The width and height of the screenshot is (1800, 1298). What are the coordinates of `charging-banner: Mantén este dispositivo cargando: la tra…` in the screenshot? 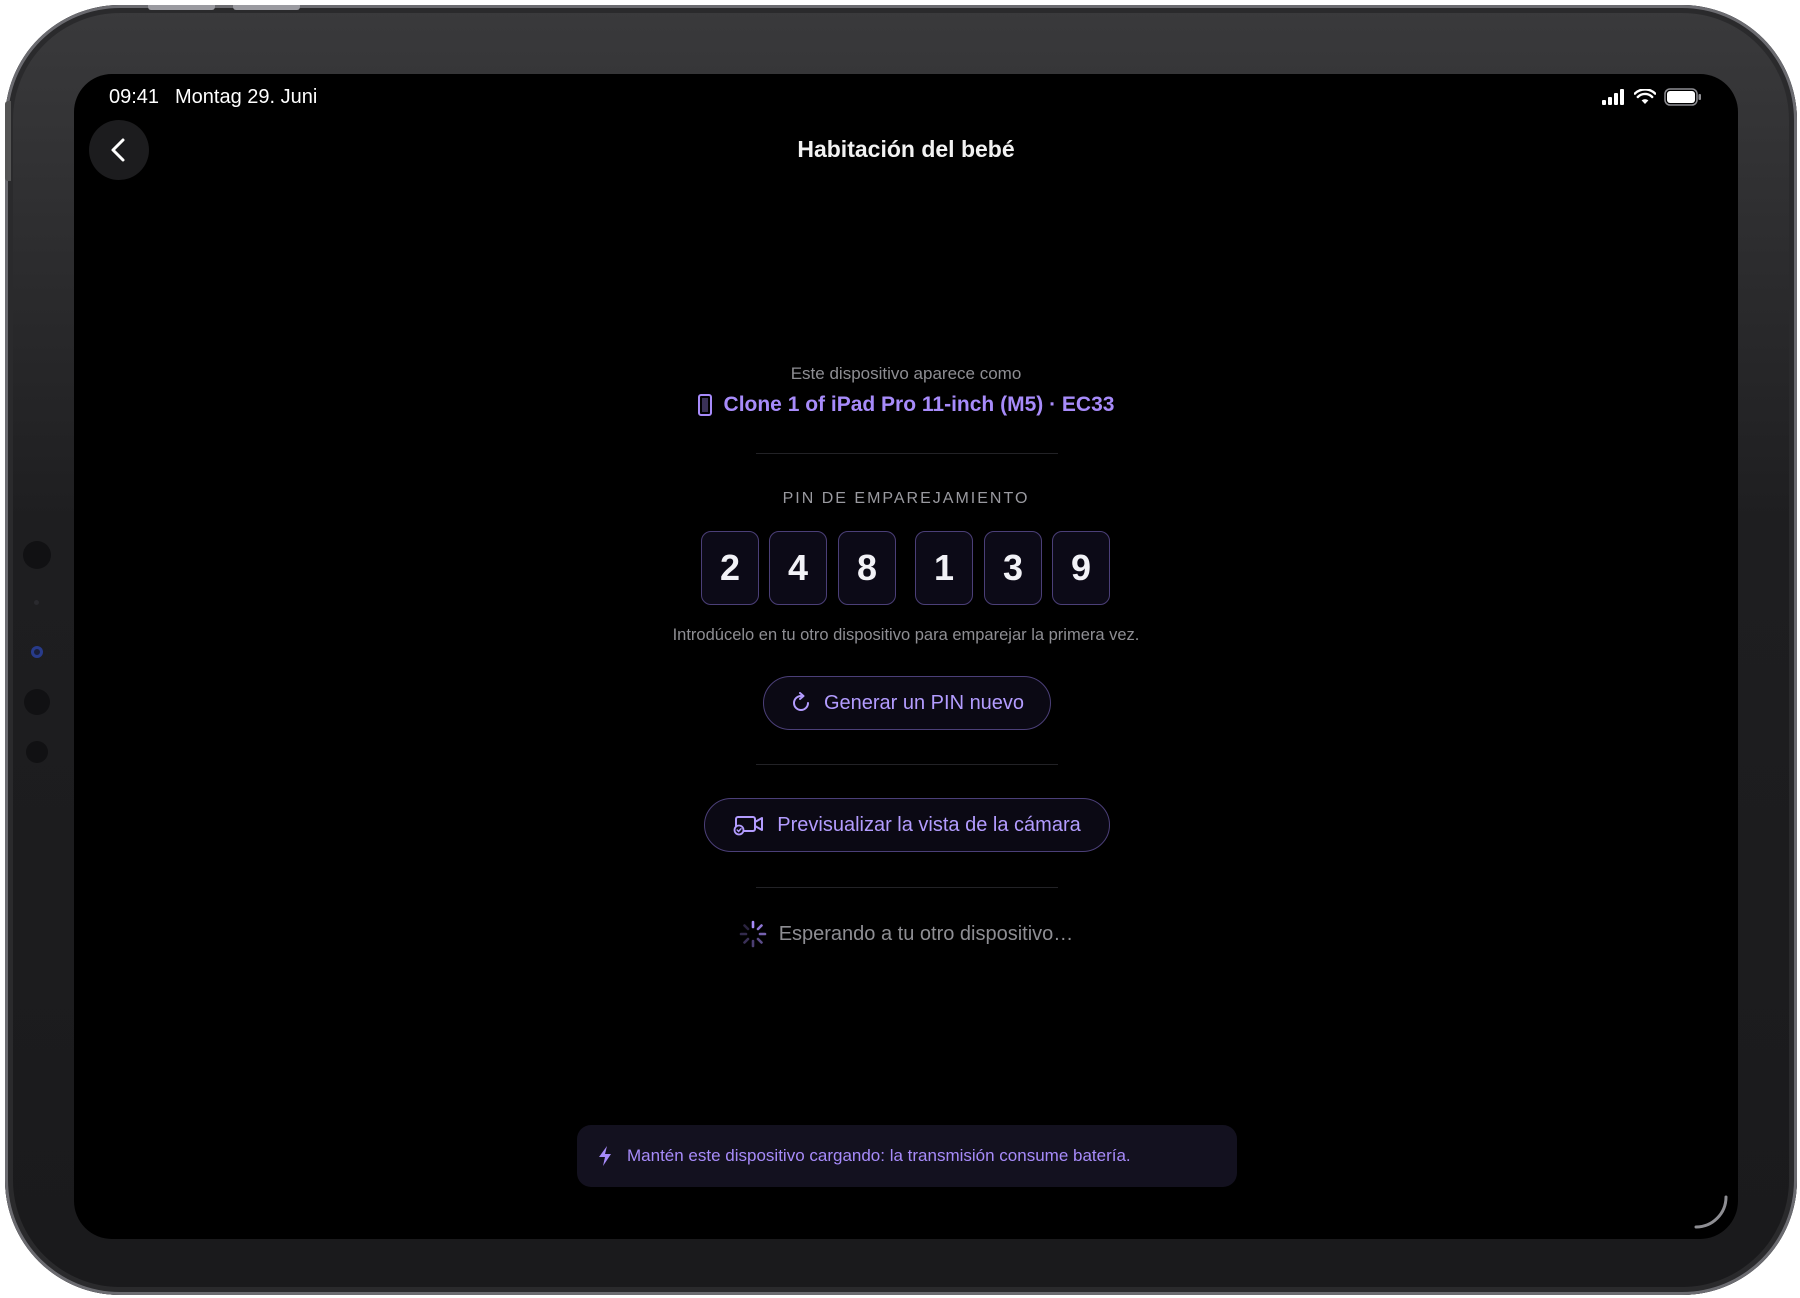 It's located at (907, 1156).